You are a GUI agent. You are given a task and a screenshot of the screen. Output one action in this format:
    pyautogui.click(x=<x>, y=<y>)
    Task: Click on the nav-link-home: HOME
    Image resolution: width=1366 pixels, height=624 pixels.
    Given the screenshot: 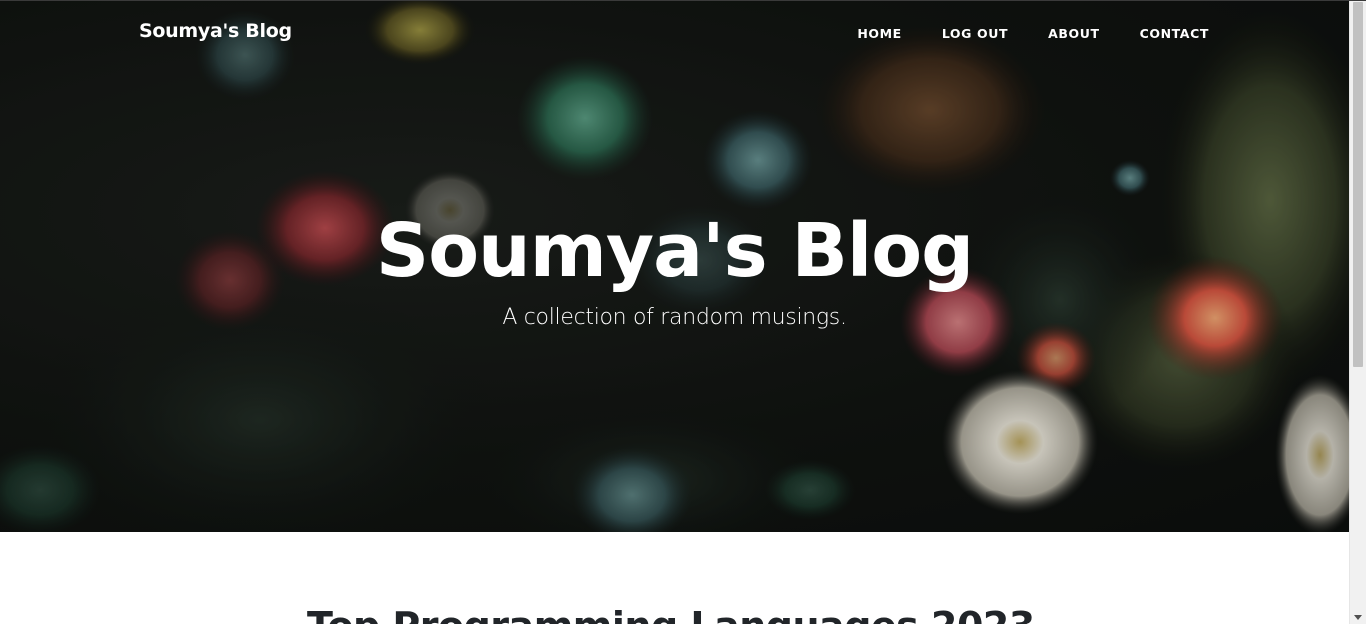 What is the action you would take?
    pyautogui.click(x=879, y=33)
    